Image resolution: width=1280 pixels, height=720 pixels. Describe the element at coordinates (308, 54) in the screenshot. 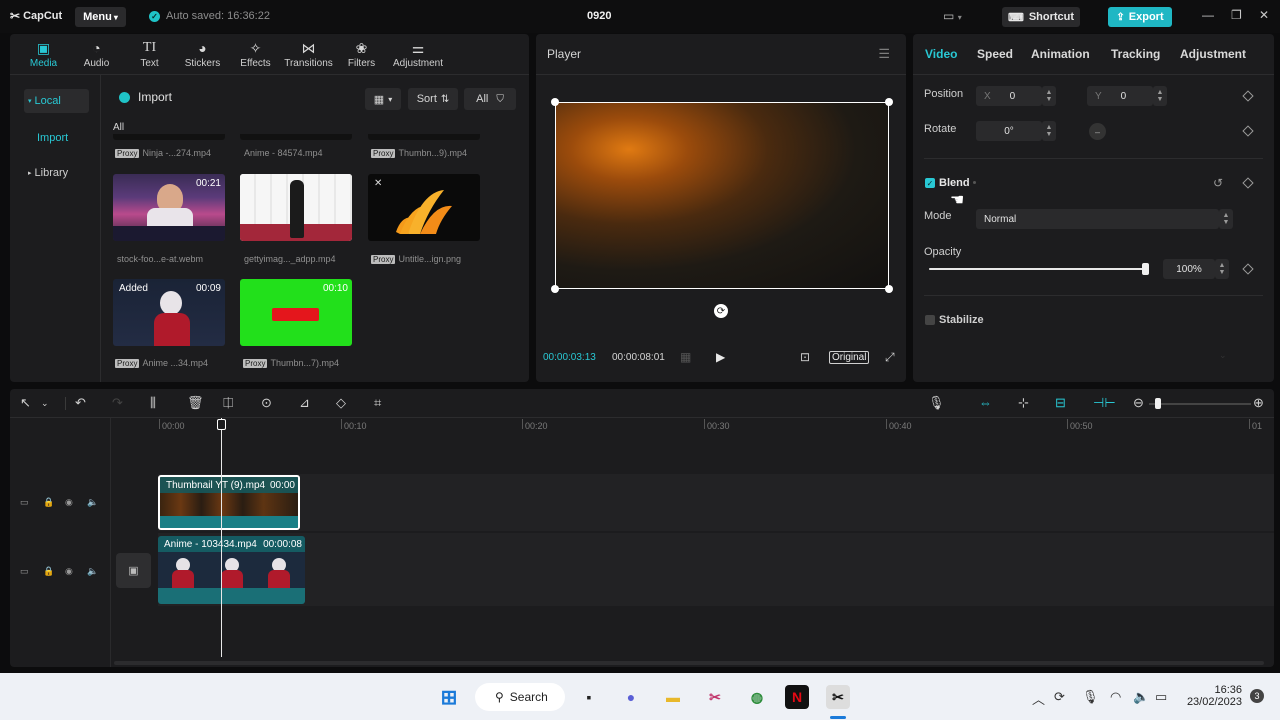

I see `tab-transitions: ⋈ Transitions` at that location.